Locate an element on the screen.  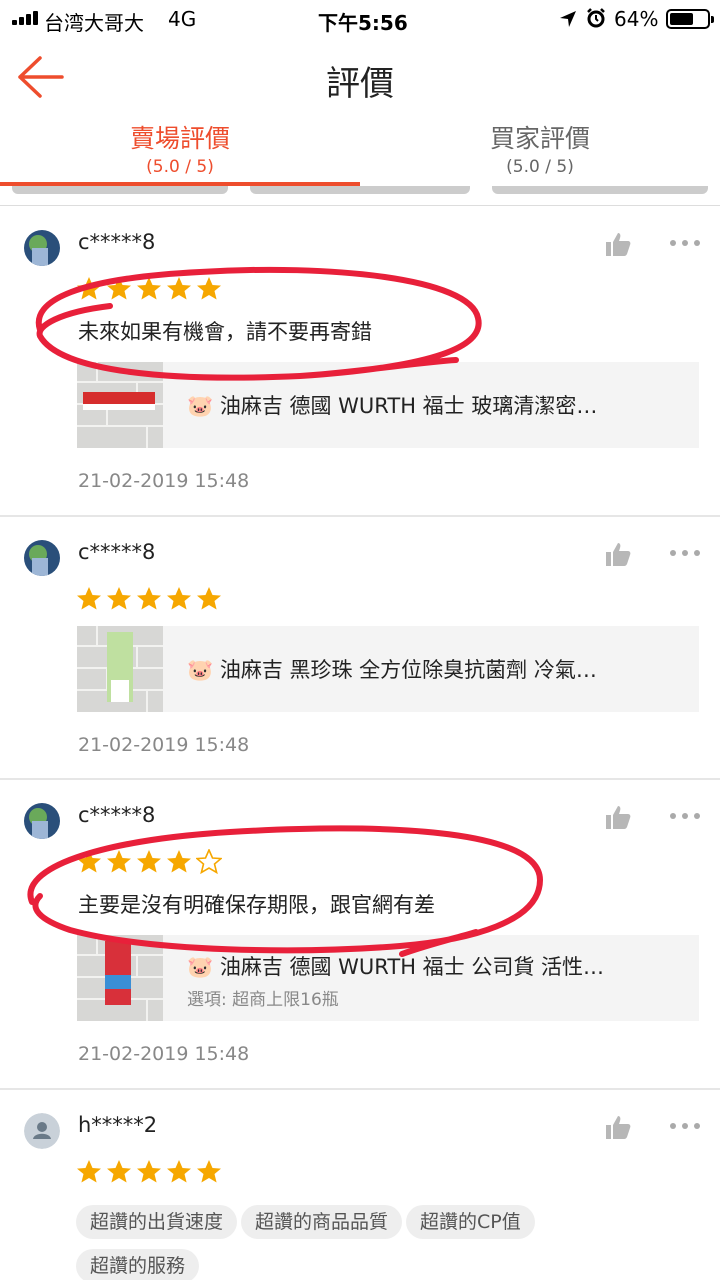
review-tabs: 賣場評價 (5.0 / 5) 買家評價 (5.0 / 5) is located at coordinates (360, 152).